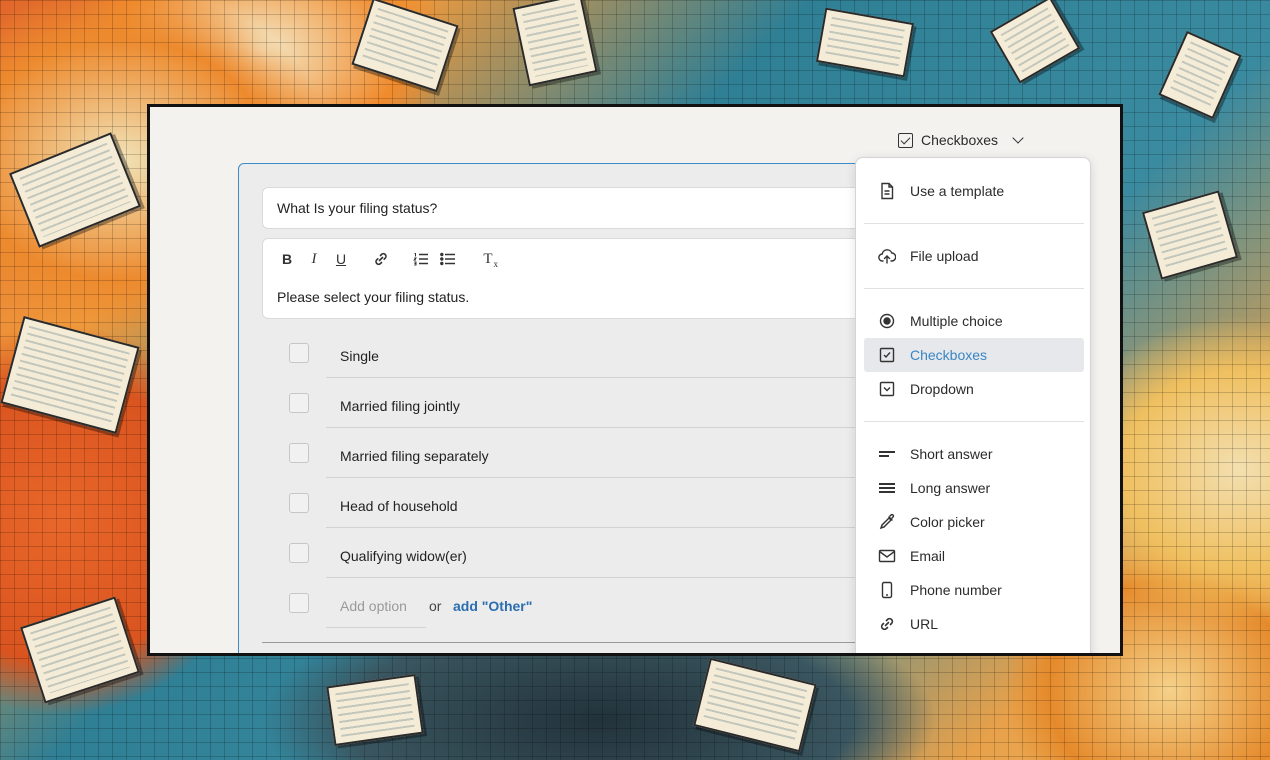  Describe the element at coordinates (492, 606) in the screenshot. I see `add-other-link: add "Other"` at that location.